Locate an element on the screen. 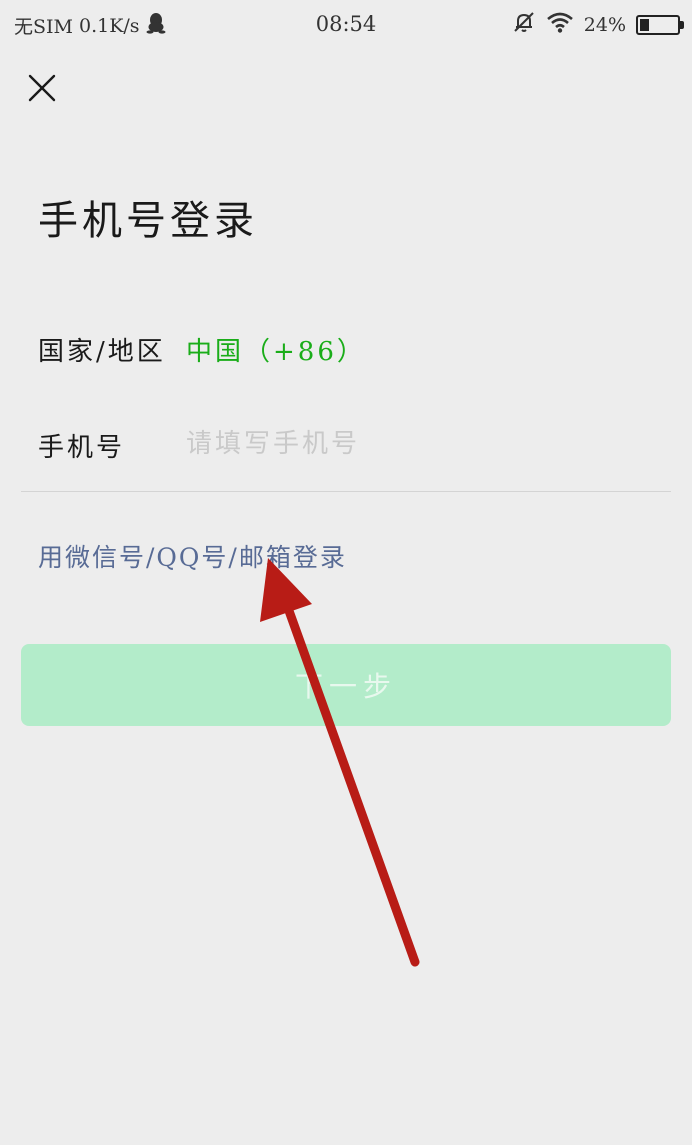 This screenshot has width=692, height=1145. country-label: 国家/地区 is located at coordinates (102, 352).